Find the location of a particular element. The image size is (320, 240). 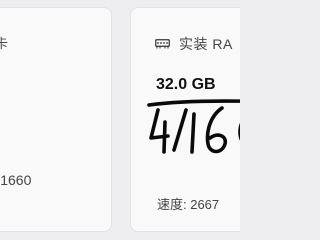

memory-card-header: 实装 RA is located at coordinates (194, 44).